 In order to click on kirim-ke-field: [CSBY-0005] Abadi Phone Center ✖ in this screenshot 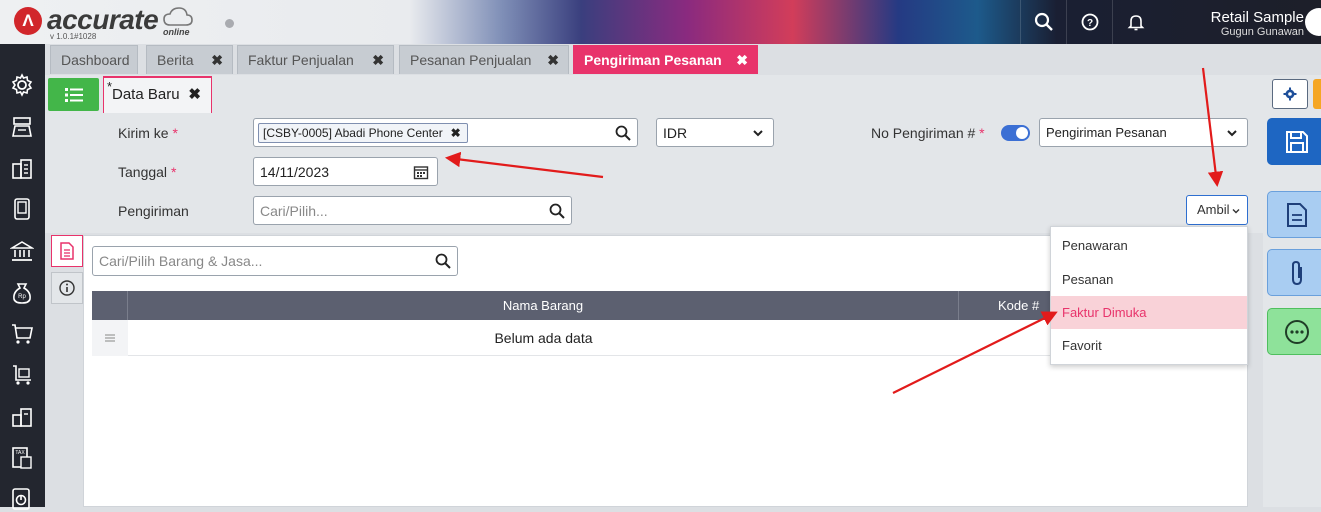, I will do `click(445, 132)`.